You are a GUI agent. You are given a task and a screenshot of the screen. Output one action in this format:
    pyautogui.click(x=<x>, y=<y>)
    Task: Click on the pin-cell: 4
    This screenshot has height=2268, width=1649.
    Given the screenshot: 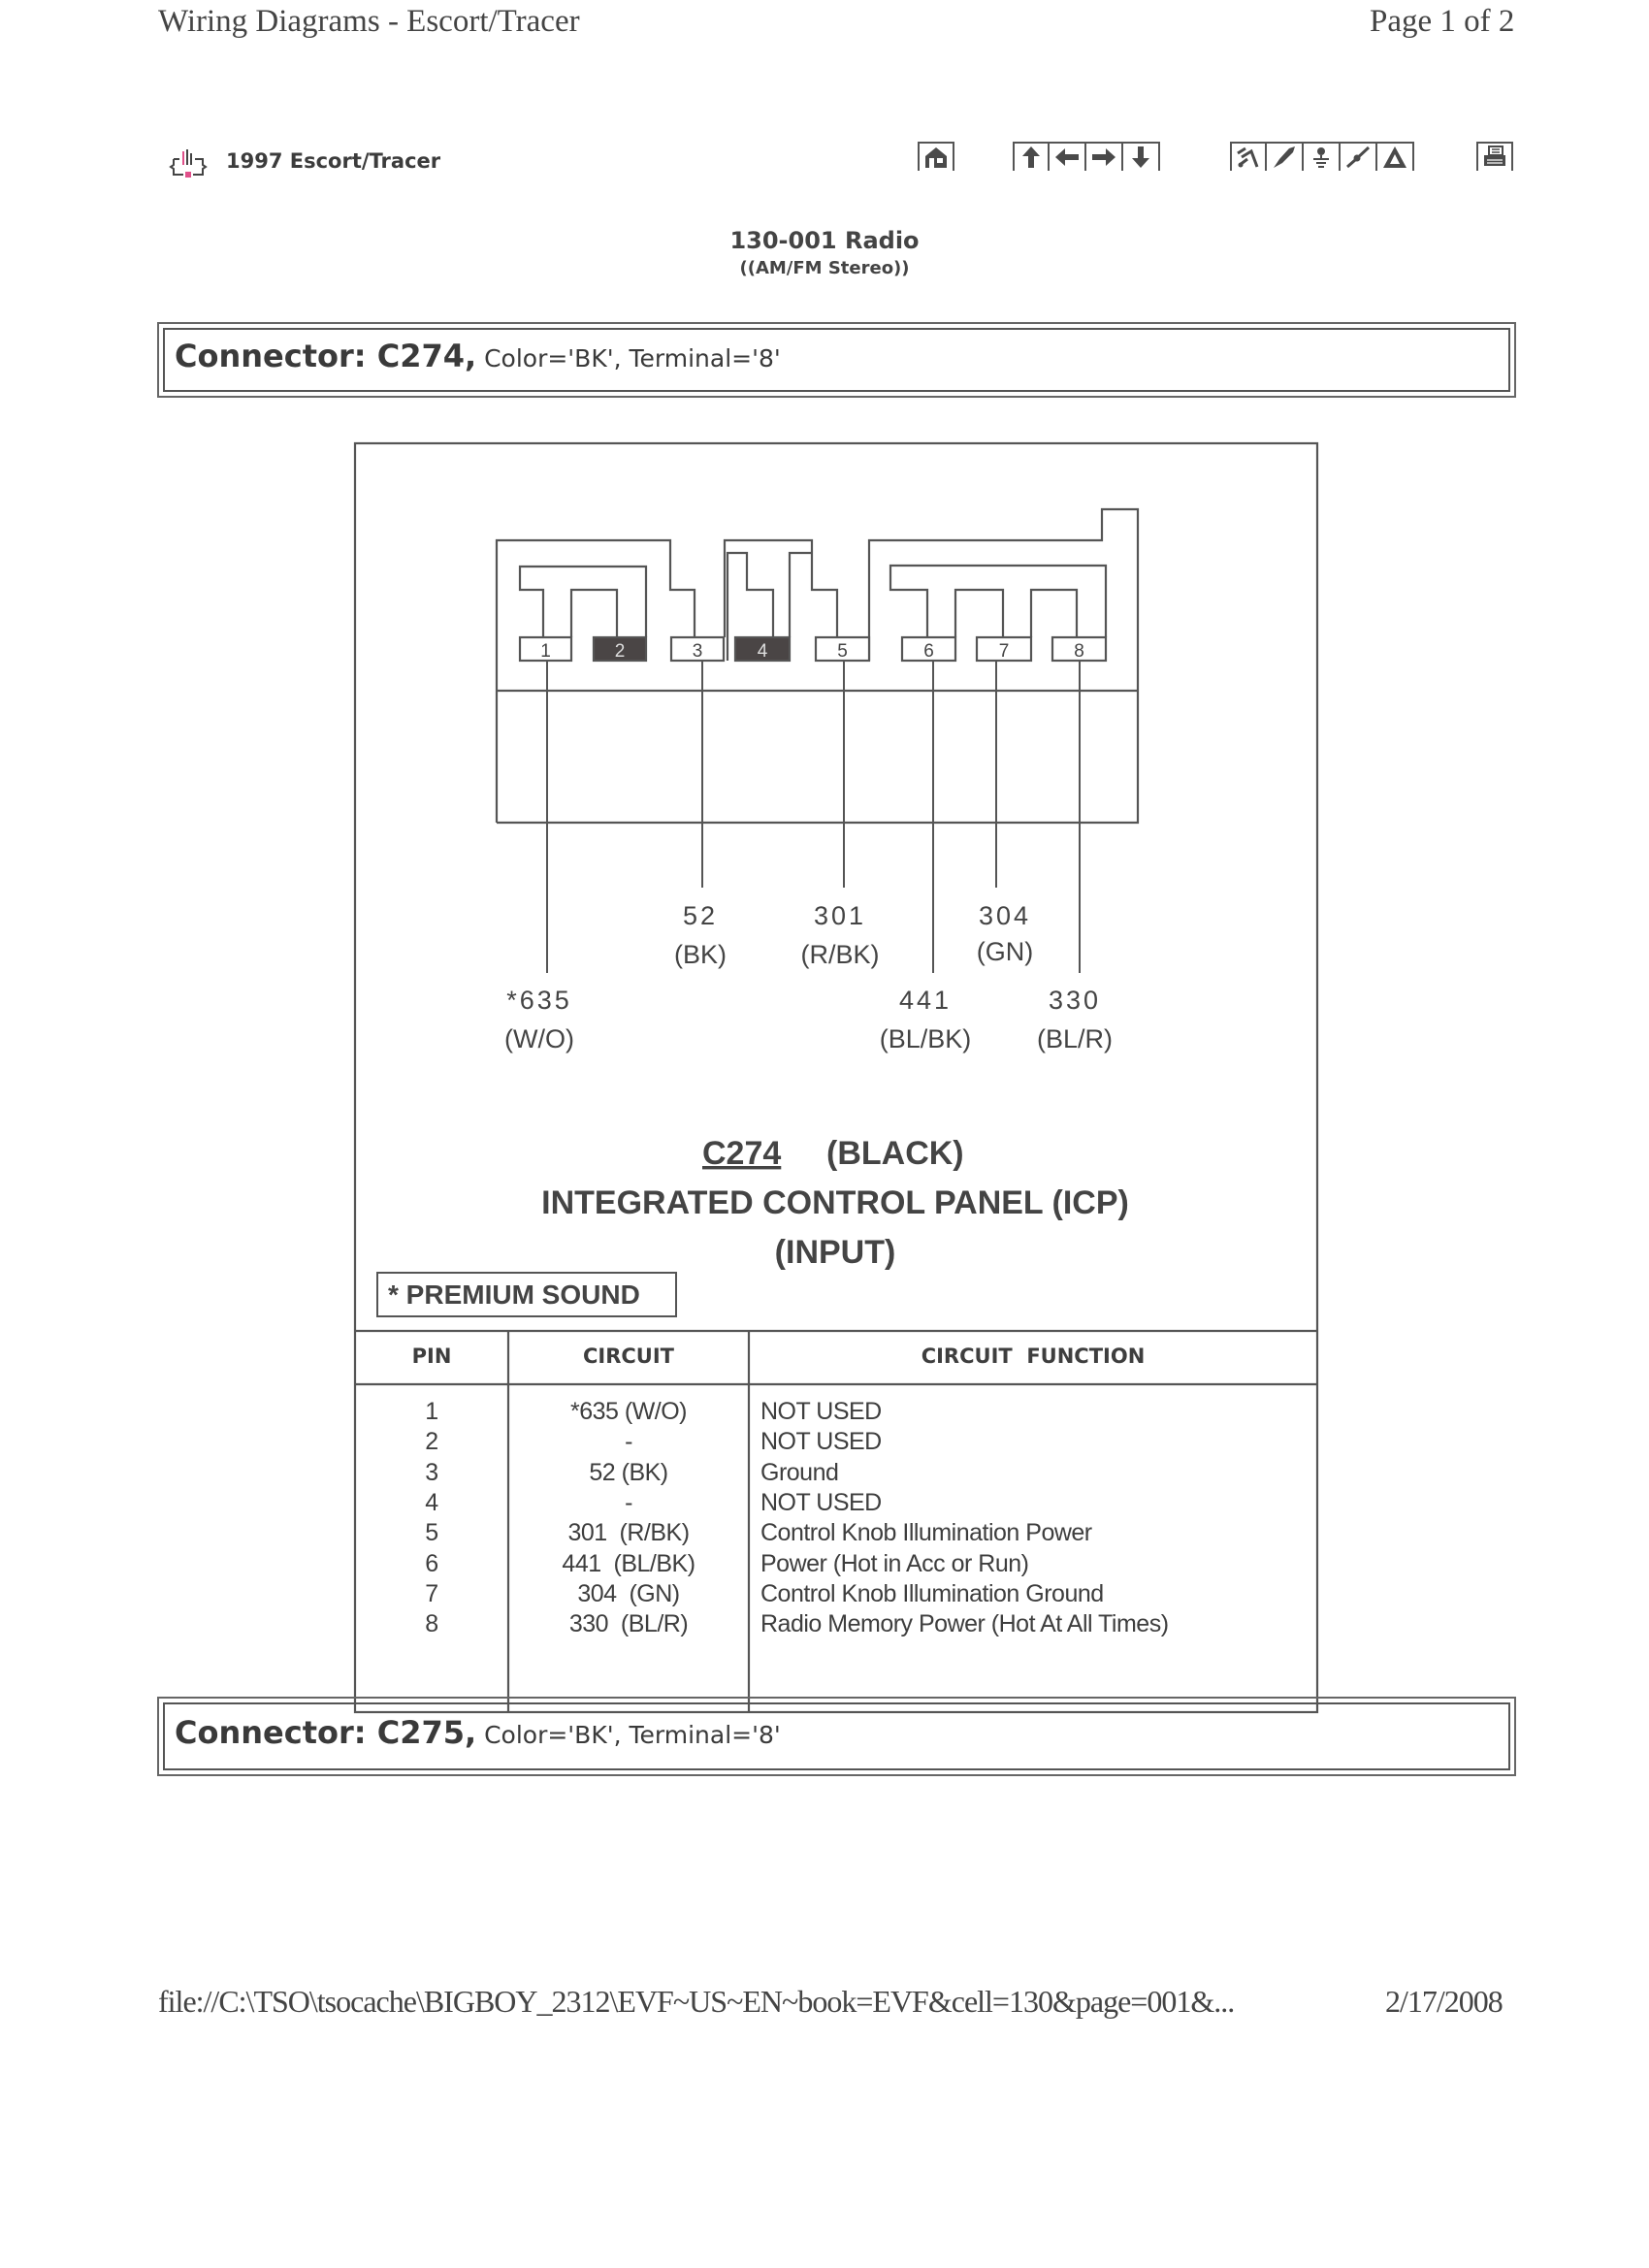 What is the action you would take?
    pyautogui.click(x=431, y=1502)
    